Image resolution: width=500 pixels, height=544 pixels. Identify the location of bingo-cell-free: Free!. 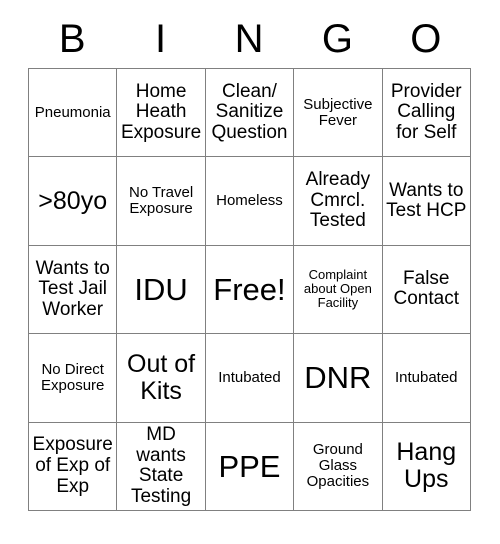
(250, 290).